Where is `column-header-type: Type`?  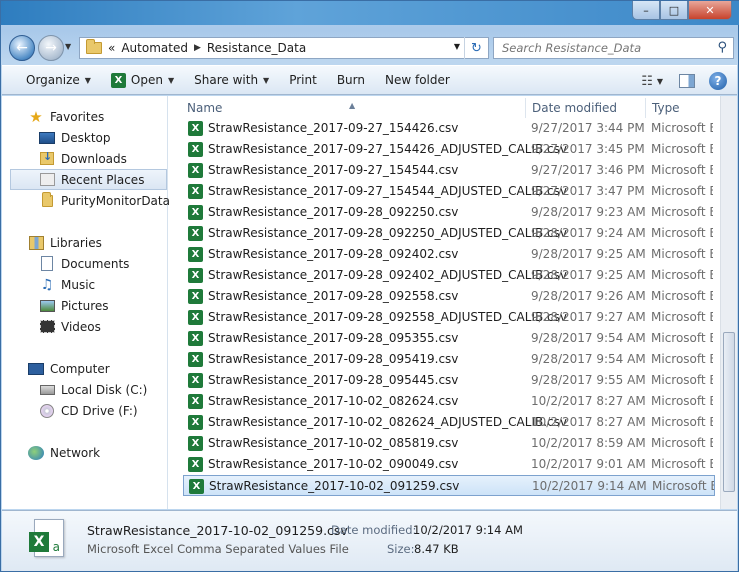 column-header-type: Type is located at coordinates (666, 108).